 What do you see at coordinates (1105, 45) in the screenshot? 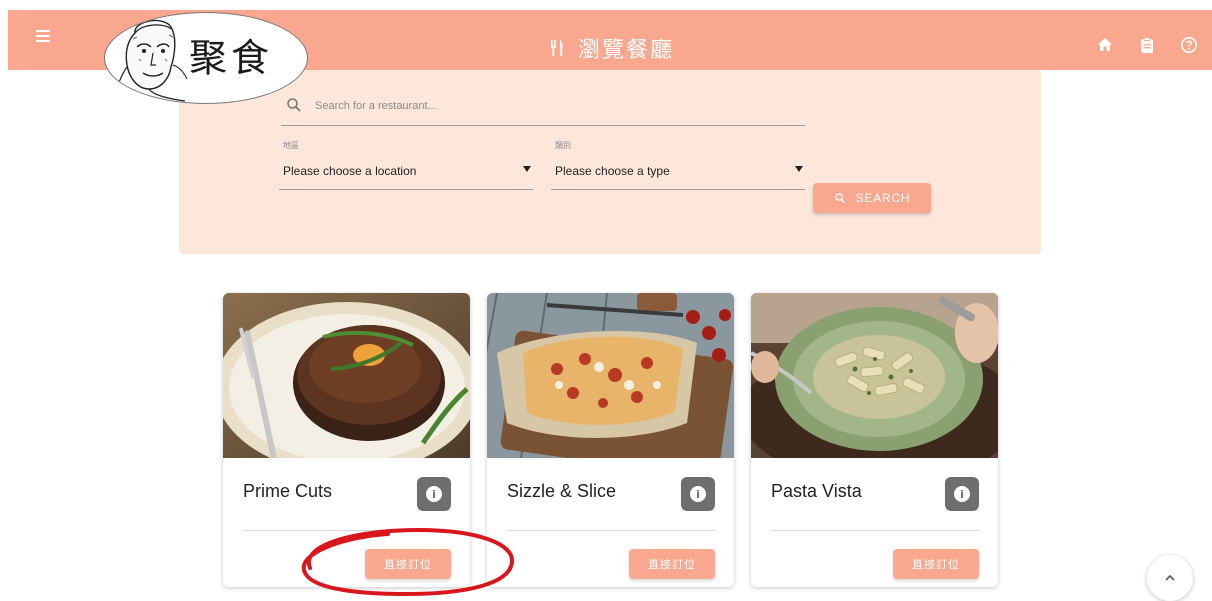
I see `home-icon` at bounding box center [1105, 45].